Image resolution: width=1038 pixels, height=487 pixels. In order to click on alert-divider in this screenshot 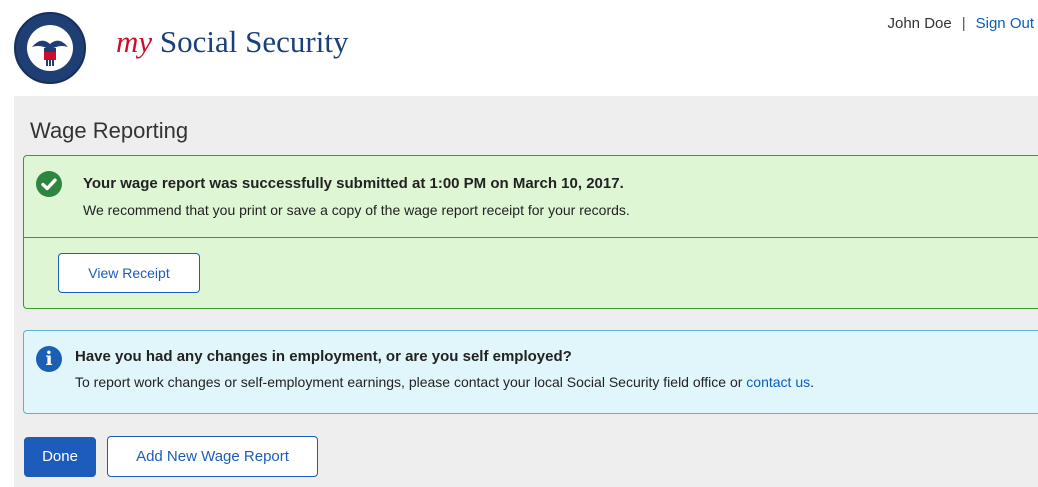, I will do `click(531, 237)`.